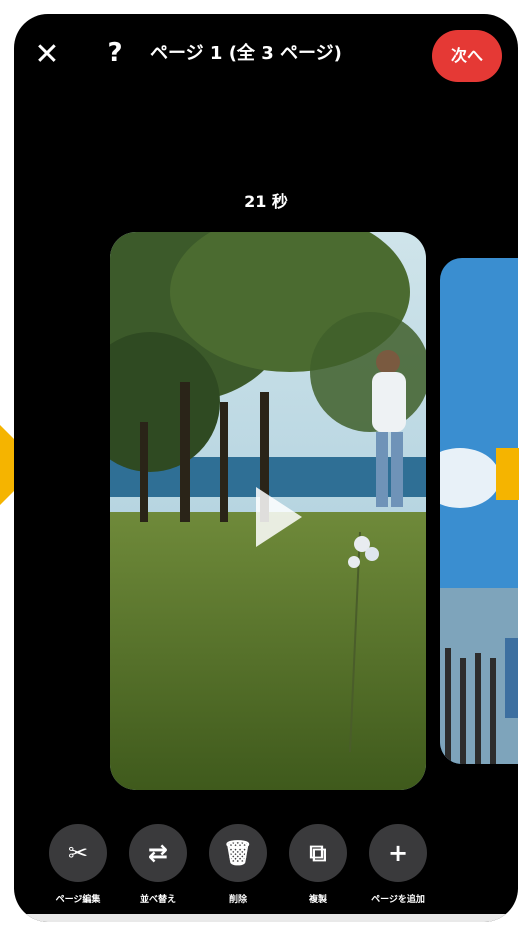 The height and width of the screenshot is (925, 519). What do you see at coordinates (467, 56) in the screenshot?
I see `next-button: 次へ` at bounding box center [467, 56].